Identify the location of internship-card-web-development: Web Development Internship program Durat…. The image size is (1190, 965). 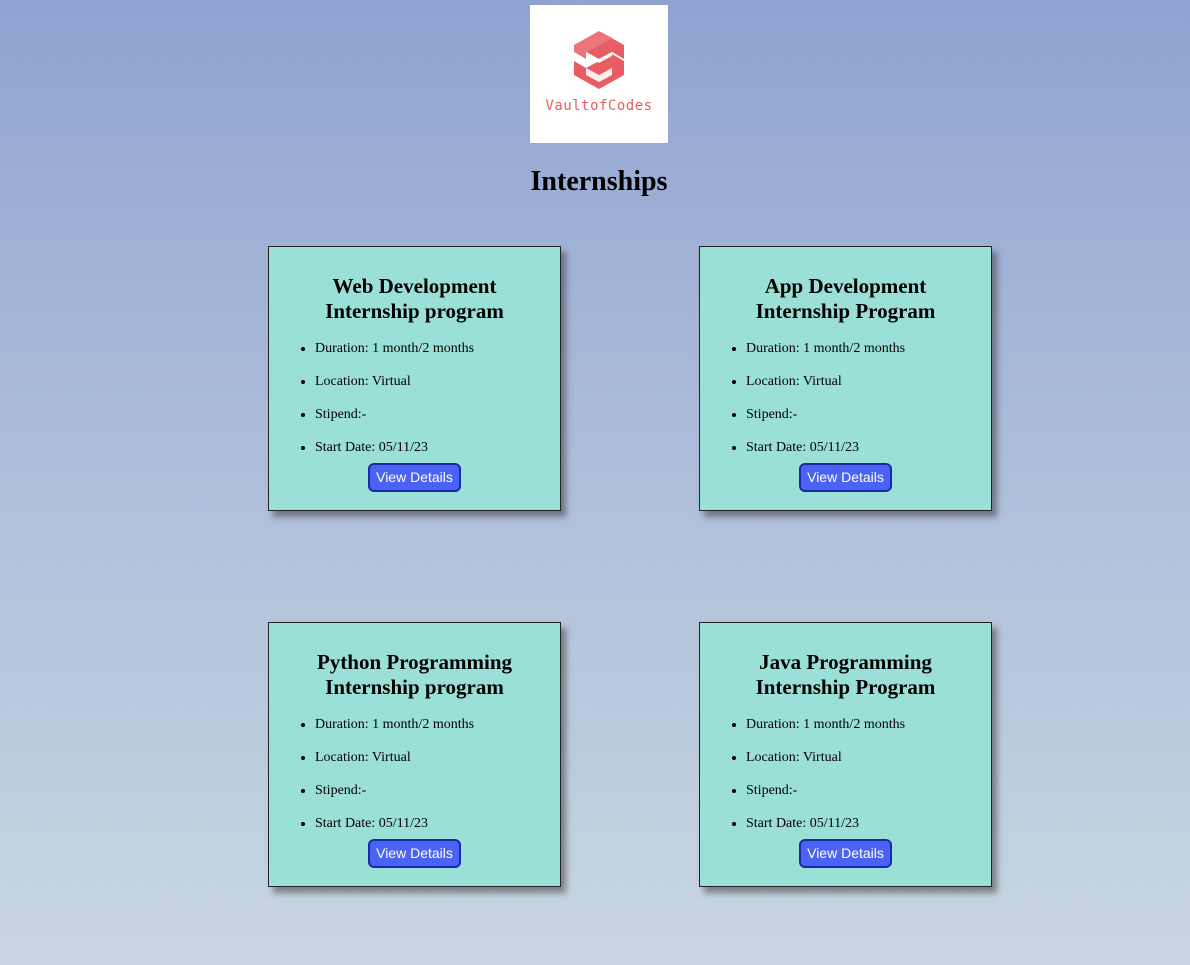
(414, 378).